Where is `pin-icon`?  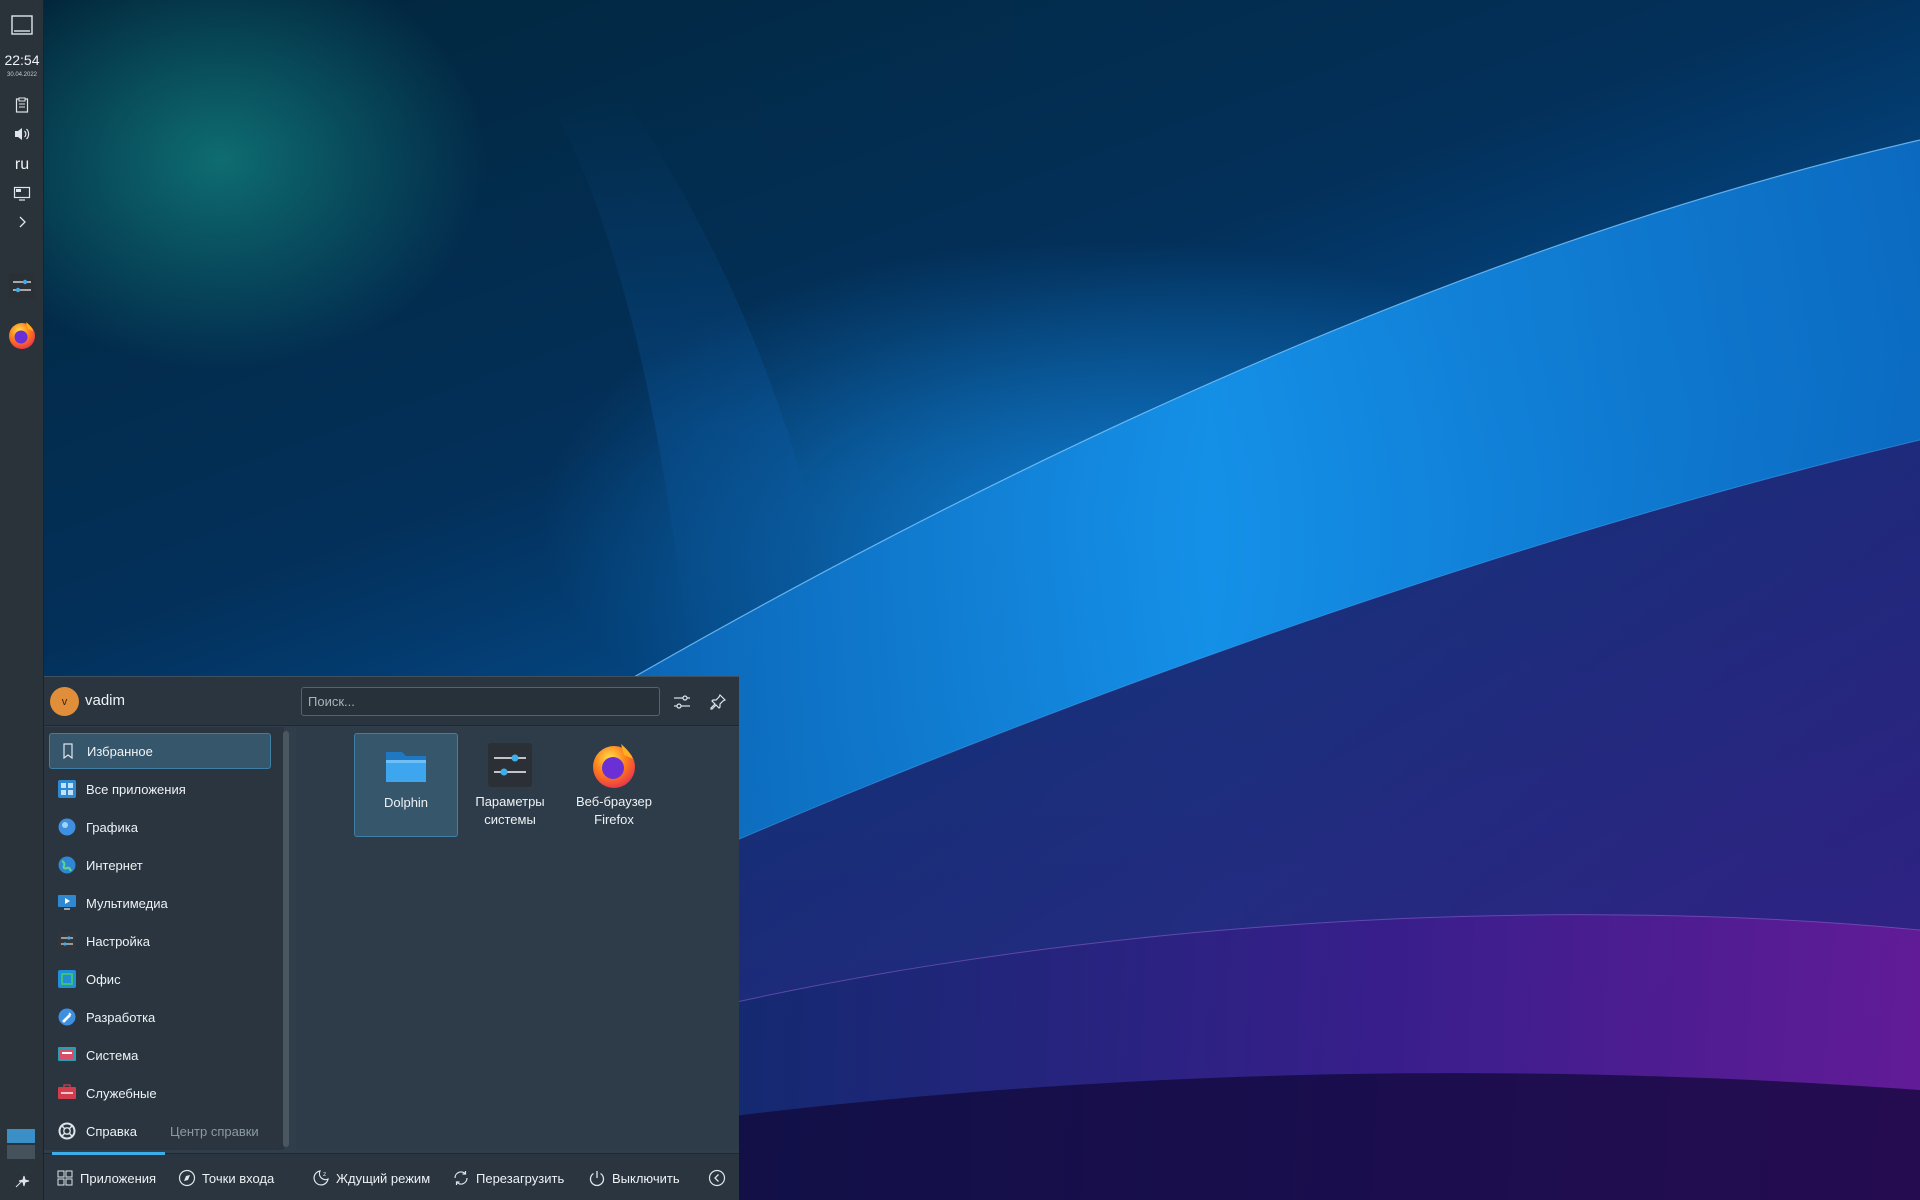
pin-icon is located at coordinates (718, 702).